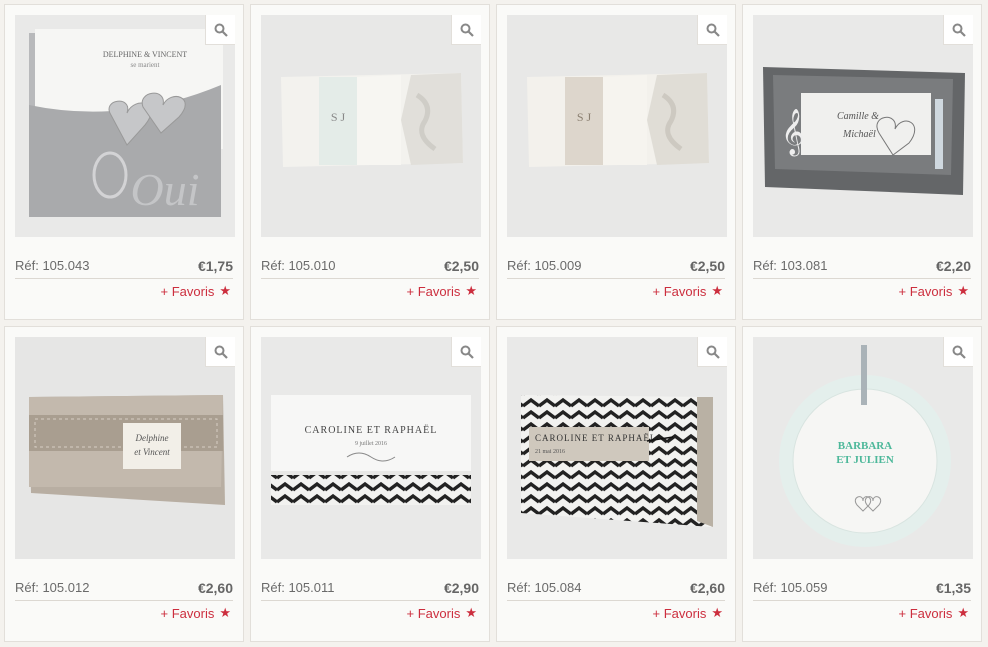 Image resolution: width=988 pixels, height=647 pixels. I want to click on product-image: BARBARA ET JULIEN, so click(863, 448).